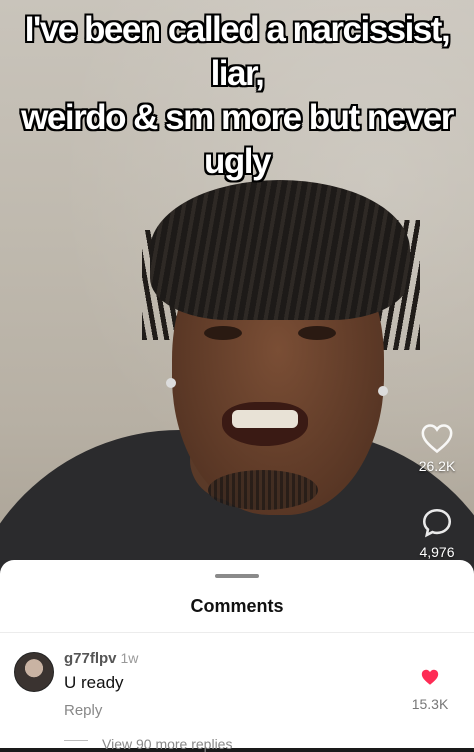  What do you see at coordinates (317, 333) in the screenshot?
I see `person-right-eye` at bounding box center [317, 333].